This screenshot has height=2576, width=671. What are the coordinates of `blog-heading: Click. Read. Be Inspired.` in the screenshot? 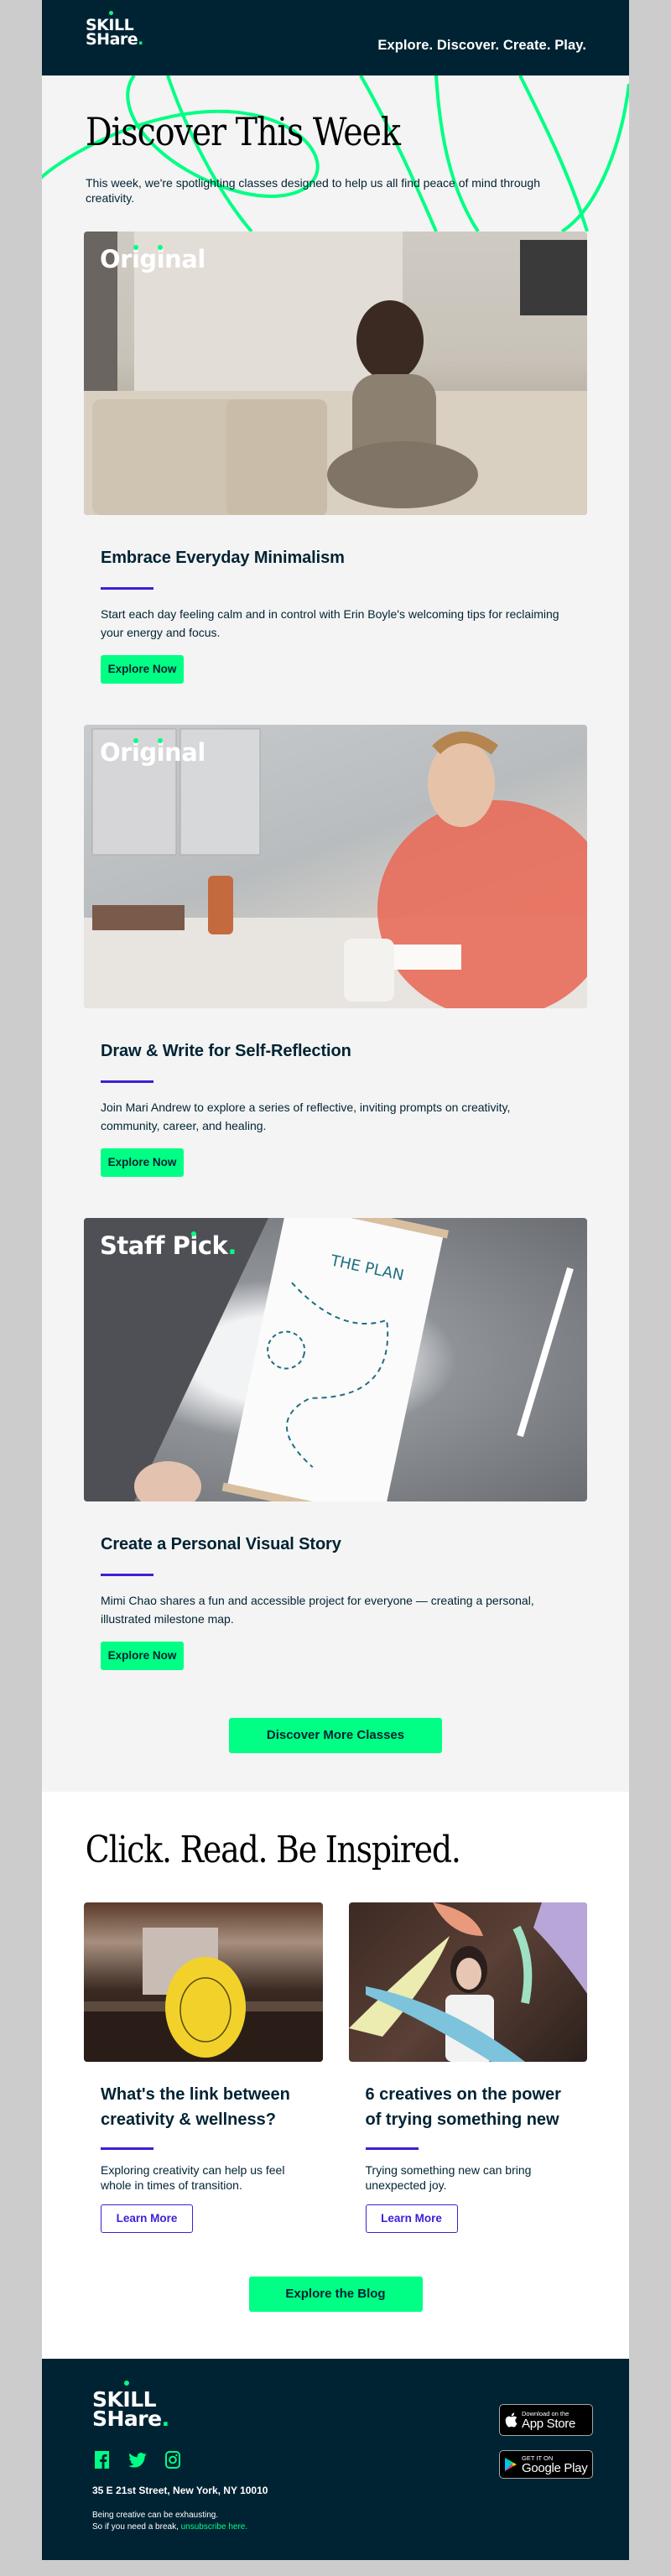 It's located at (273, 1850).